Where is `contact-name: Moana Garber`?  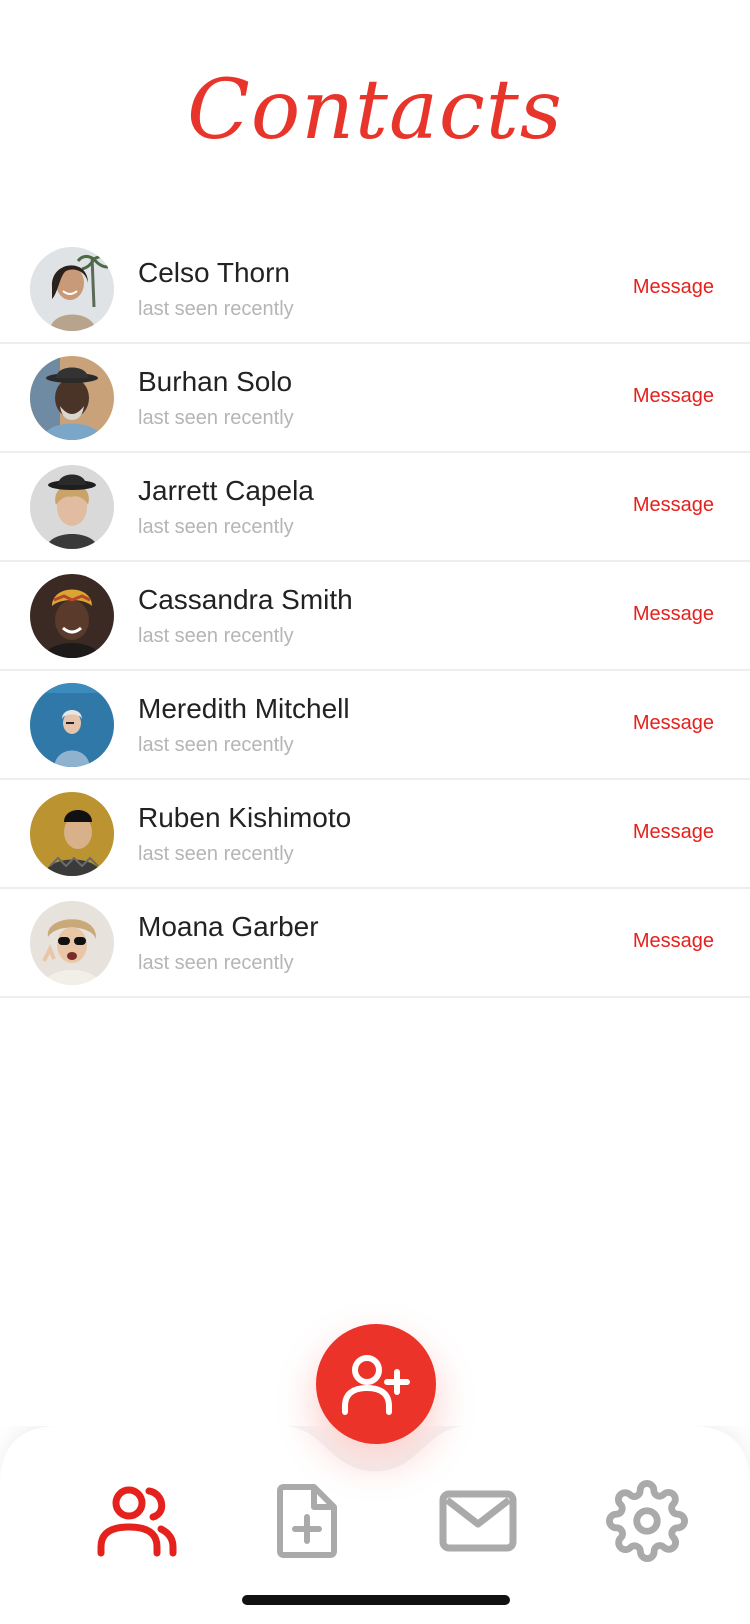 contact-name: Moana Garber is located at coordinates (228, 926).